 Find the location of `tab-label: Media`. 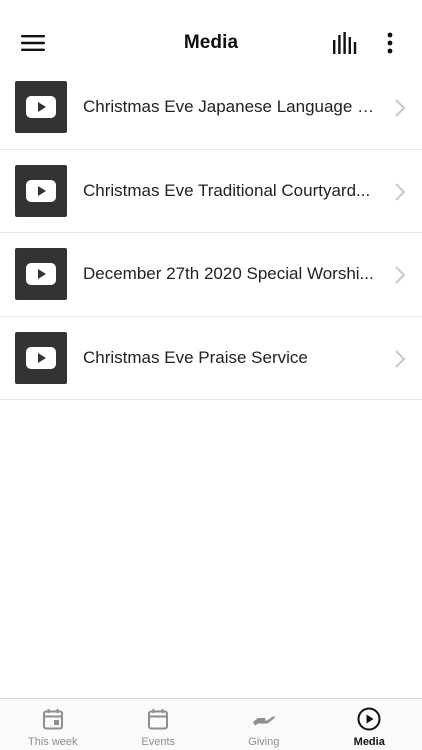

tab-label: Media is located at coordinates (369, 742).